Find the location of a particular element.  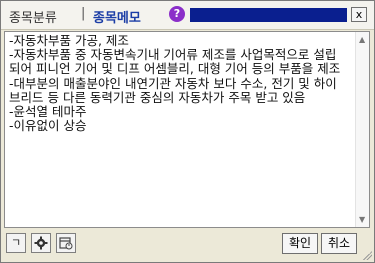

confirm-button: 확인 is located at coordinates (300, 243).